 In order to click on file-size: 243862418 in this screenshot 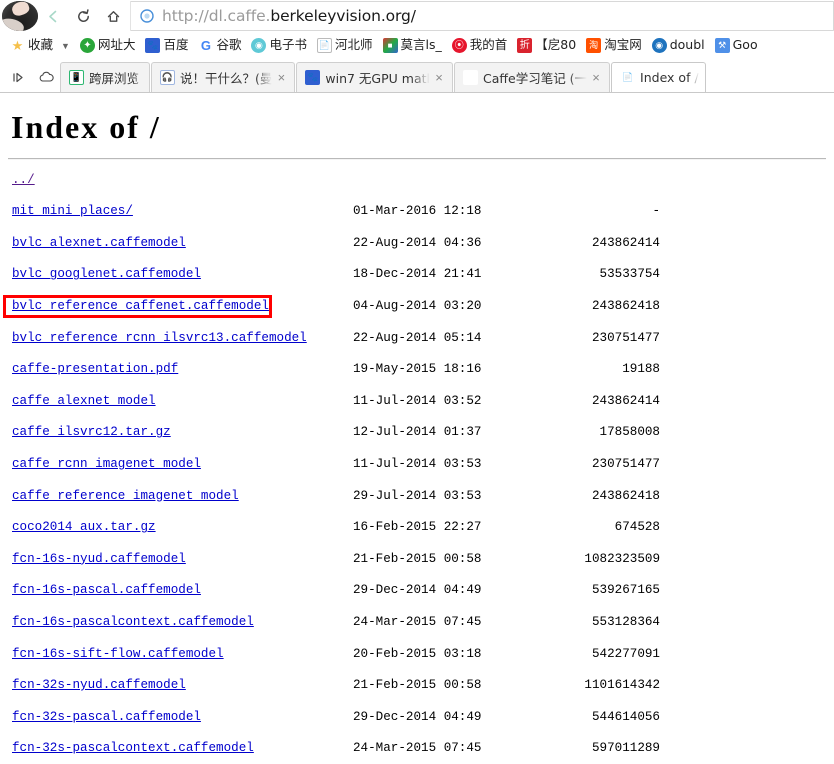, I will do `click(625, 305)`.